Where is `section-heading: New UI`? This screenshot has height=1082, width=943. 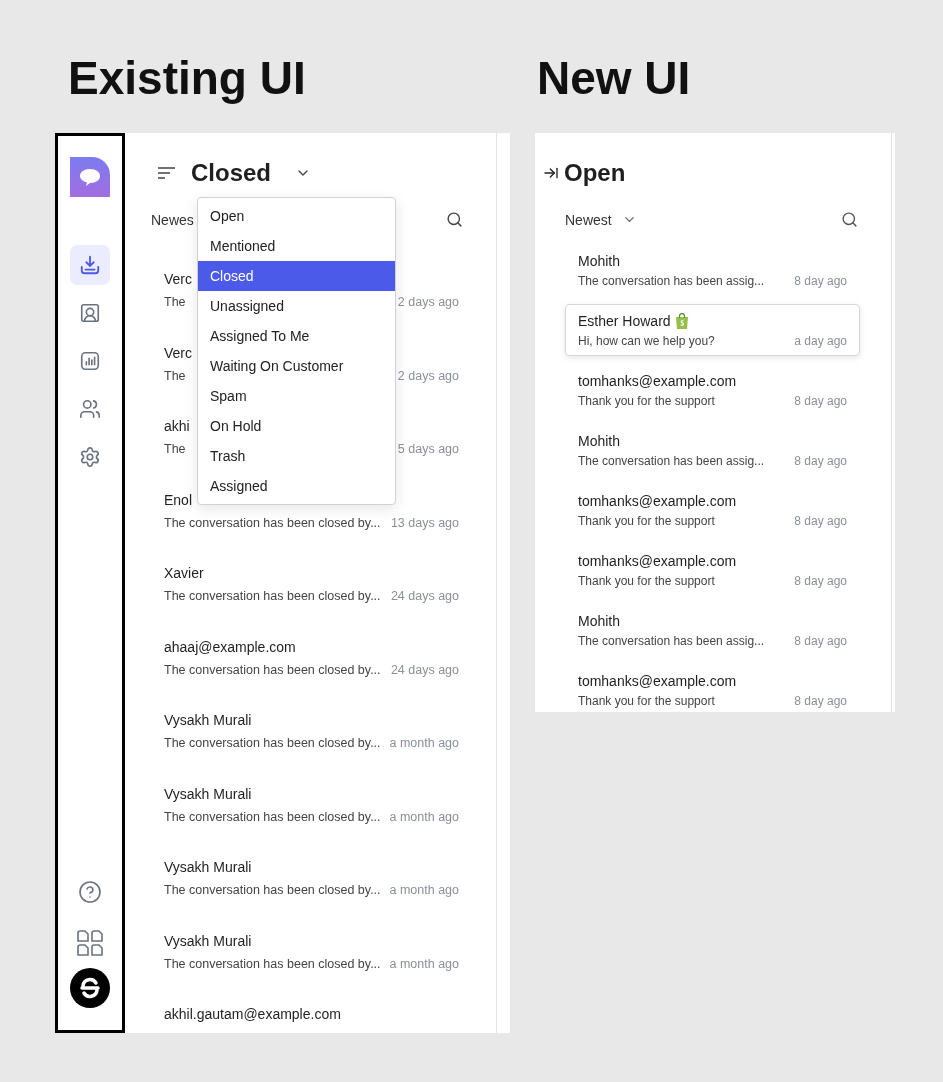 section-heading: New UI is located at coordinates (614, 78).